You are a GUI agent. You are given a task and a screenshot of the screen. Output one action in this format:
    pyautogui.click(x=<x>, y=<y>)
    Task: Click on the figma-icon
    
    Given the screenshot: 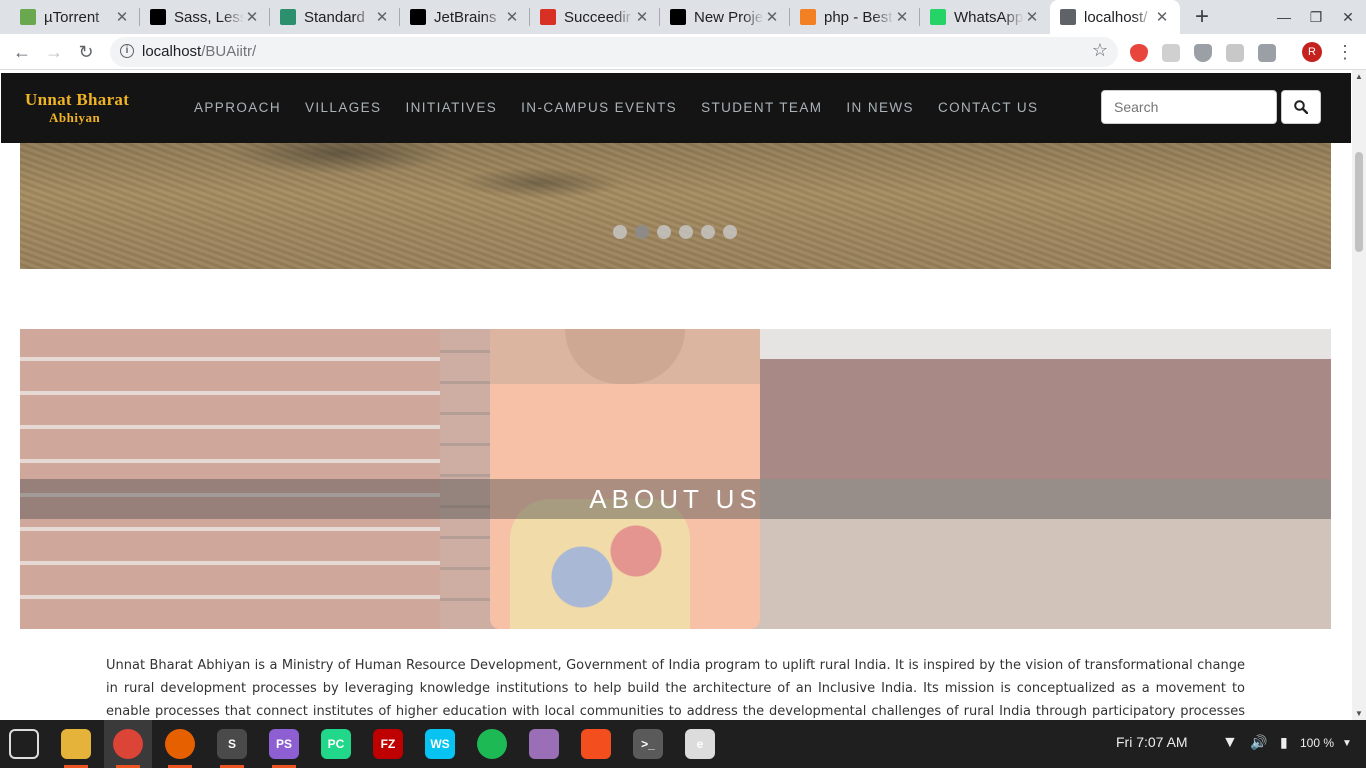 What is the action you would take?
    pyautogui.click(x=596, y=744)
    